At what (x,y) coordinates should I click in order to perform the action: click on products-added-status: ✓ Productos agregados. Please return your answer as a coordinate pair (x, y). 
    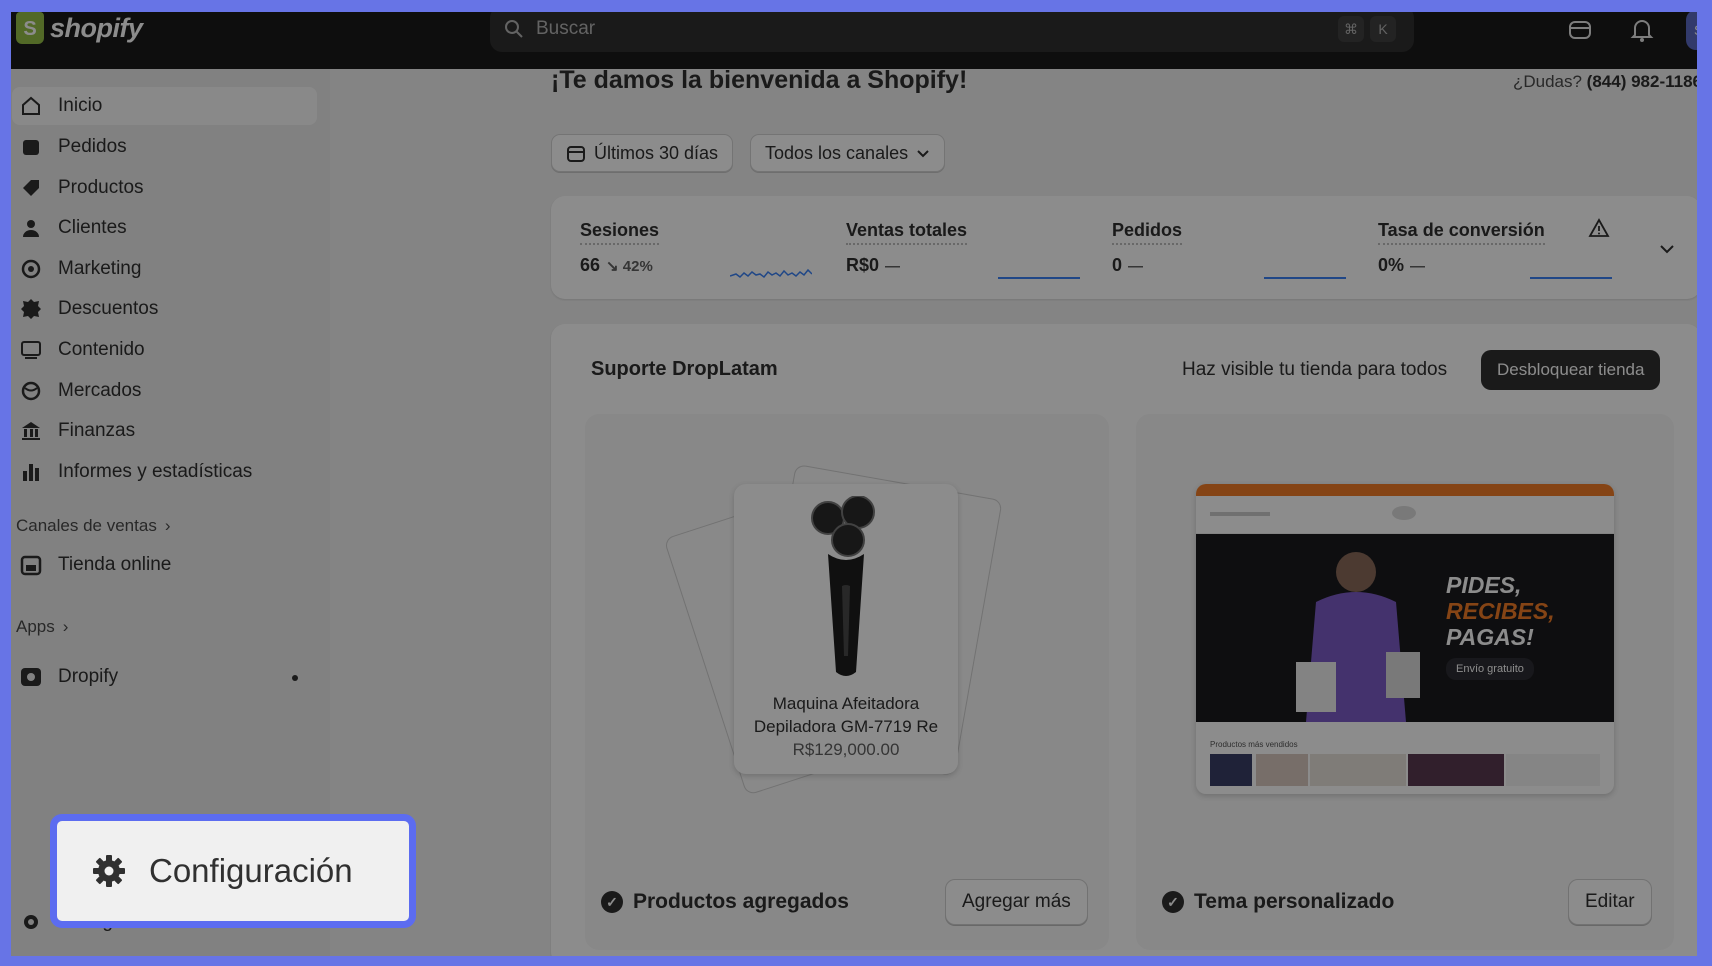
    Looking at the image, I should click on (725, 902).